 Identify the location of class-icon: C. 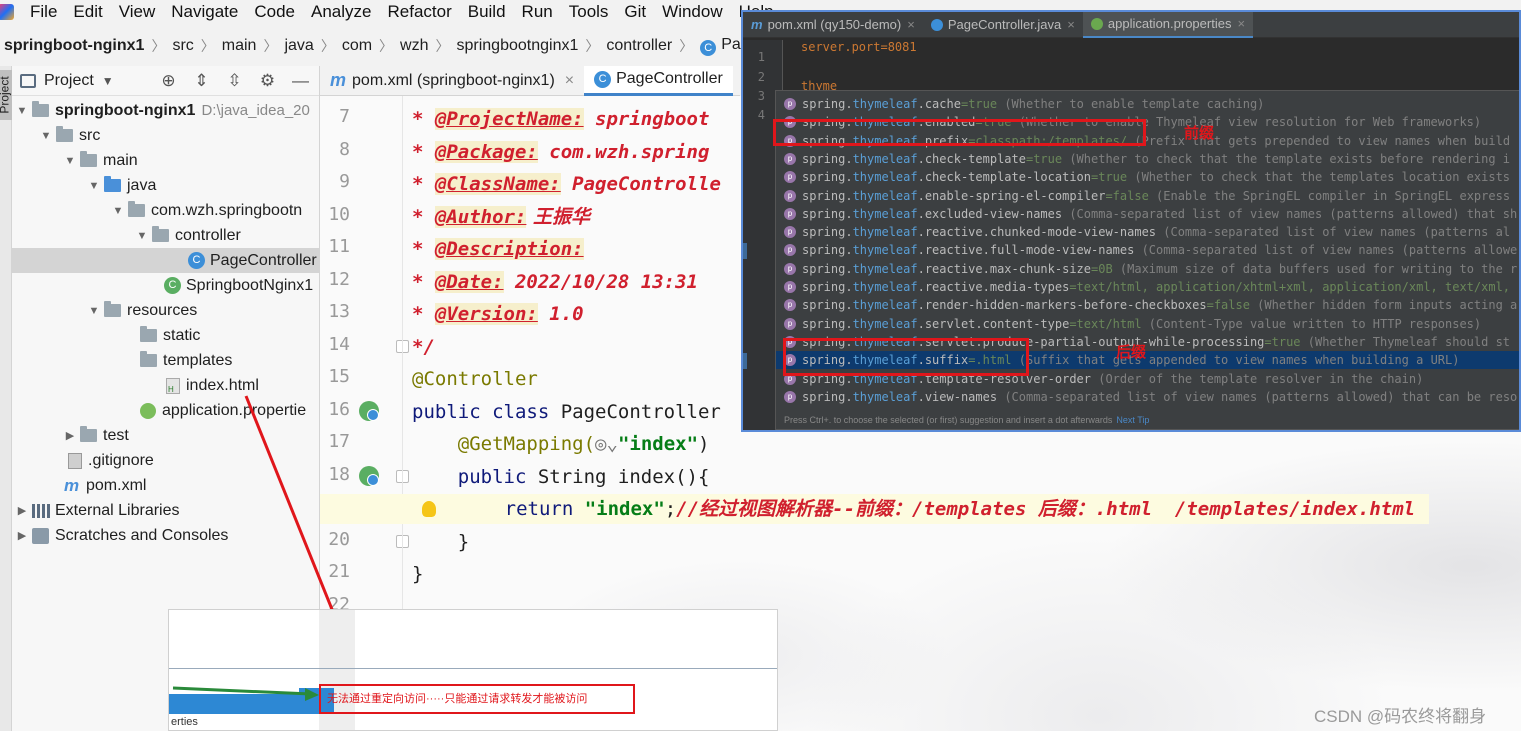
(196, 260).